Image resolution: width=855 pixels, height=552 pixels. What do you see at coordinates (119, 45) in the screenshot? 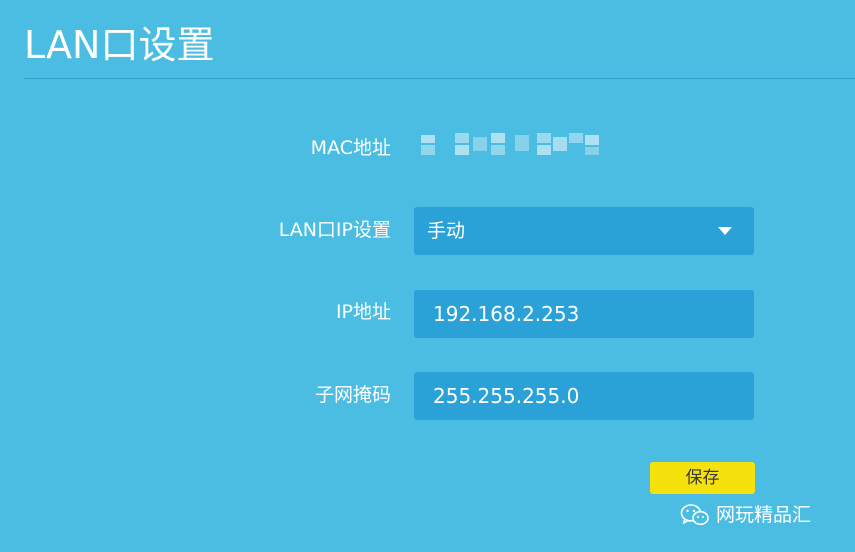
I see `page-title: LAN口设置` at bounding box center [119, 45].